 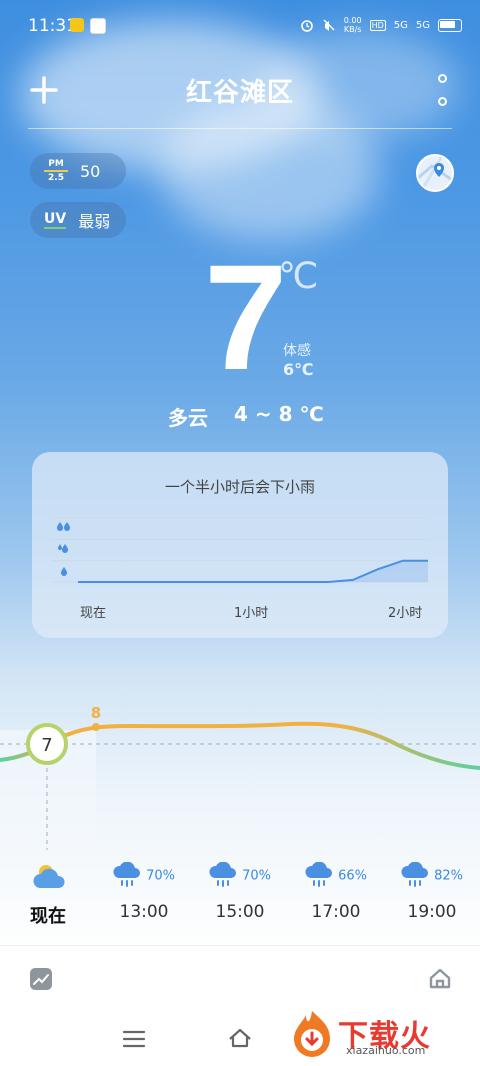 I want to click on city-title: 红谷滩区, so click(x=240, y=90).